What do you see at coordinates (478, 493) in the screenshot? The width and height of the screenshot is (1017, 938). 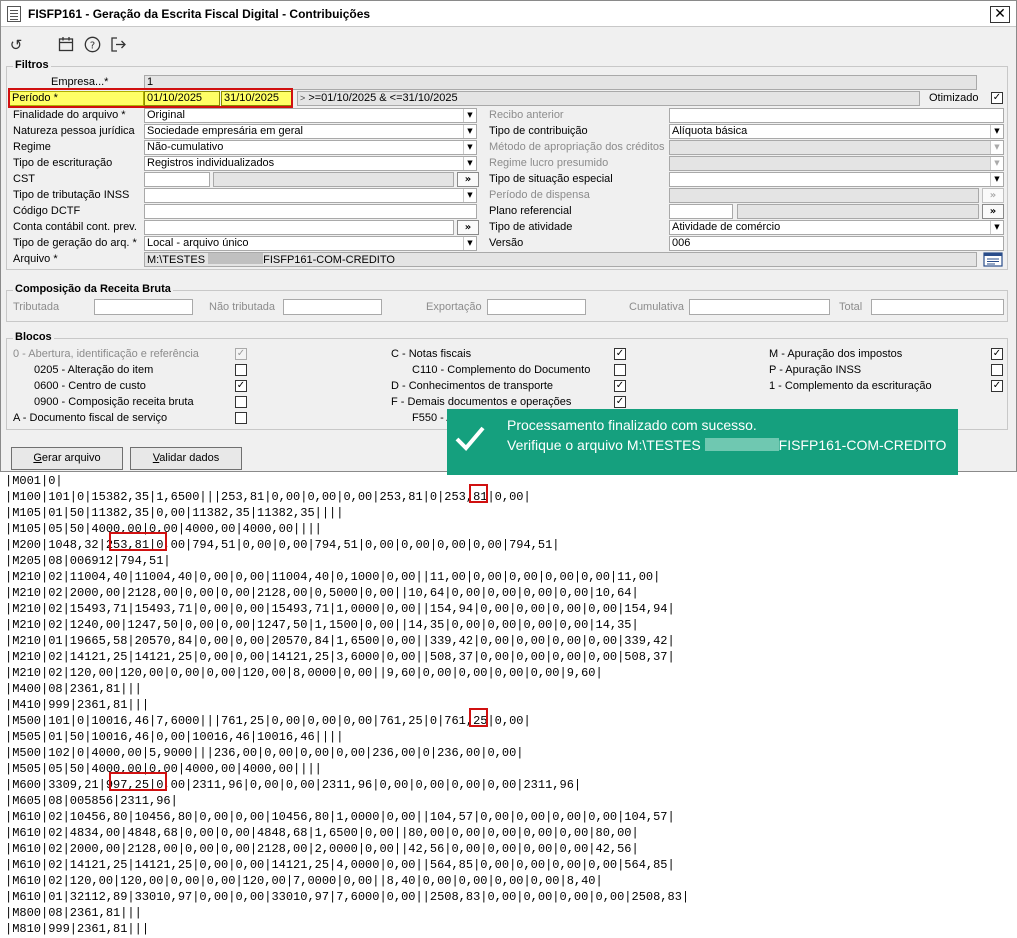 I see `highlight-m100-zero` at bounding box center [478, 493].